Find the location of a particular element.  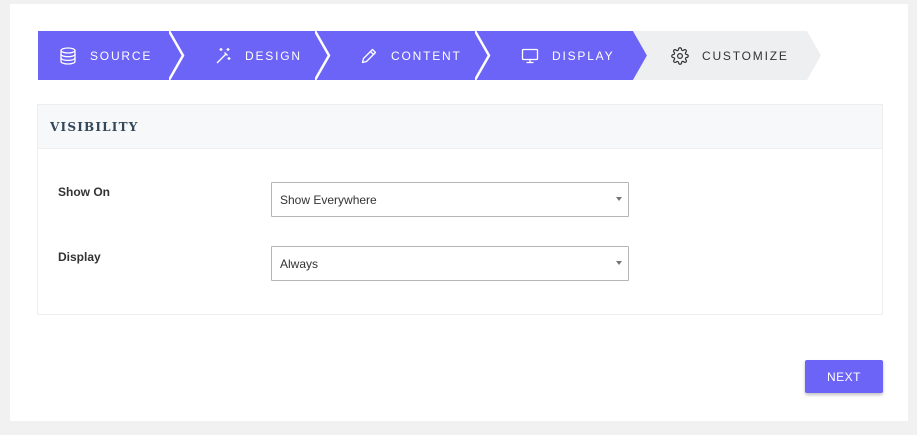

gear-icon is located at coordinates (680, 56).